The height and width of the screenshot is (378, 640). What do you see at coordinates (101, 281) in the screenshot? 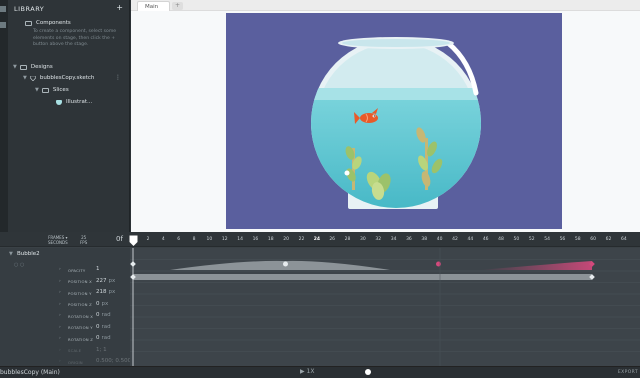
I see `property-value-number: 227` at bounding box center [101, 281].